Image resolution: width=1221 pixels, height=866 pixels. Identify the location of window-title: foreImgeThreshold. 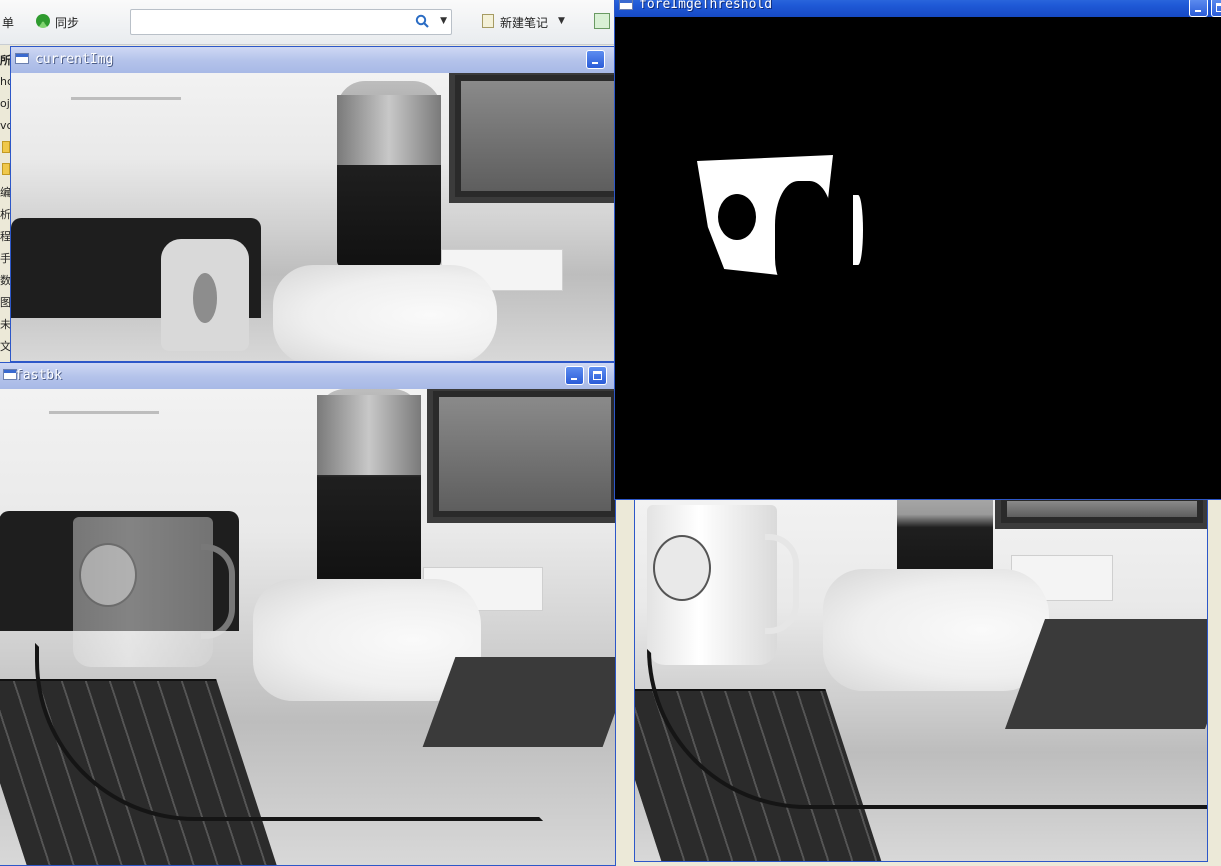
(706, 6).